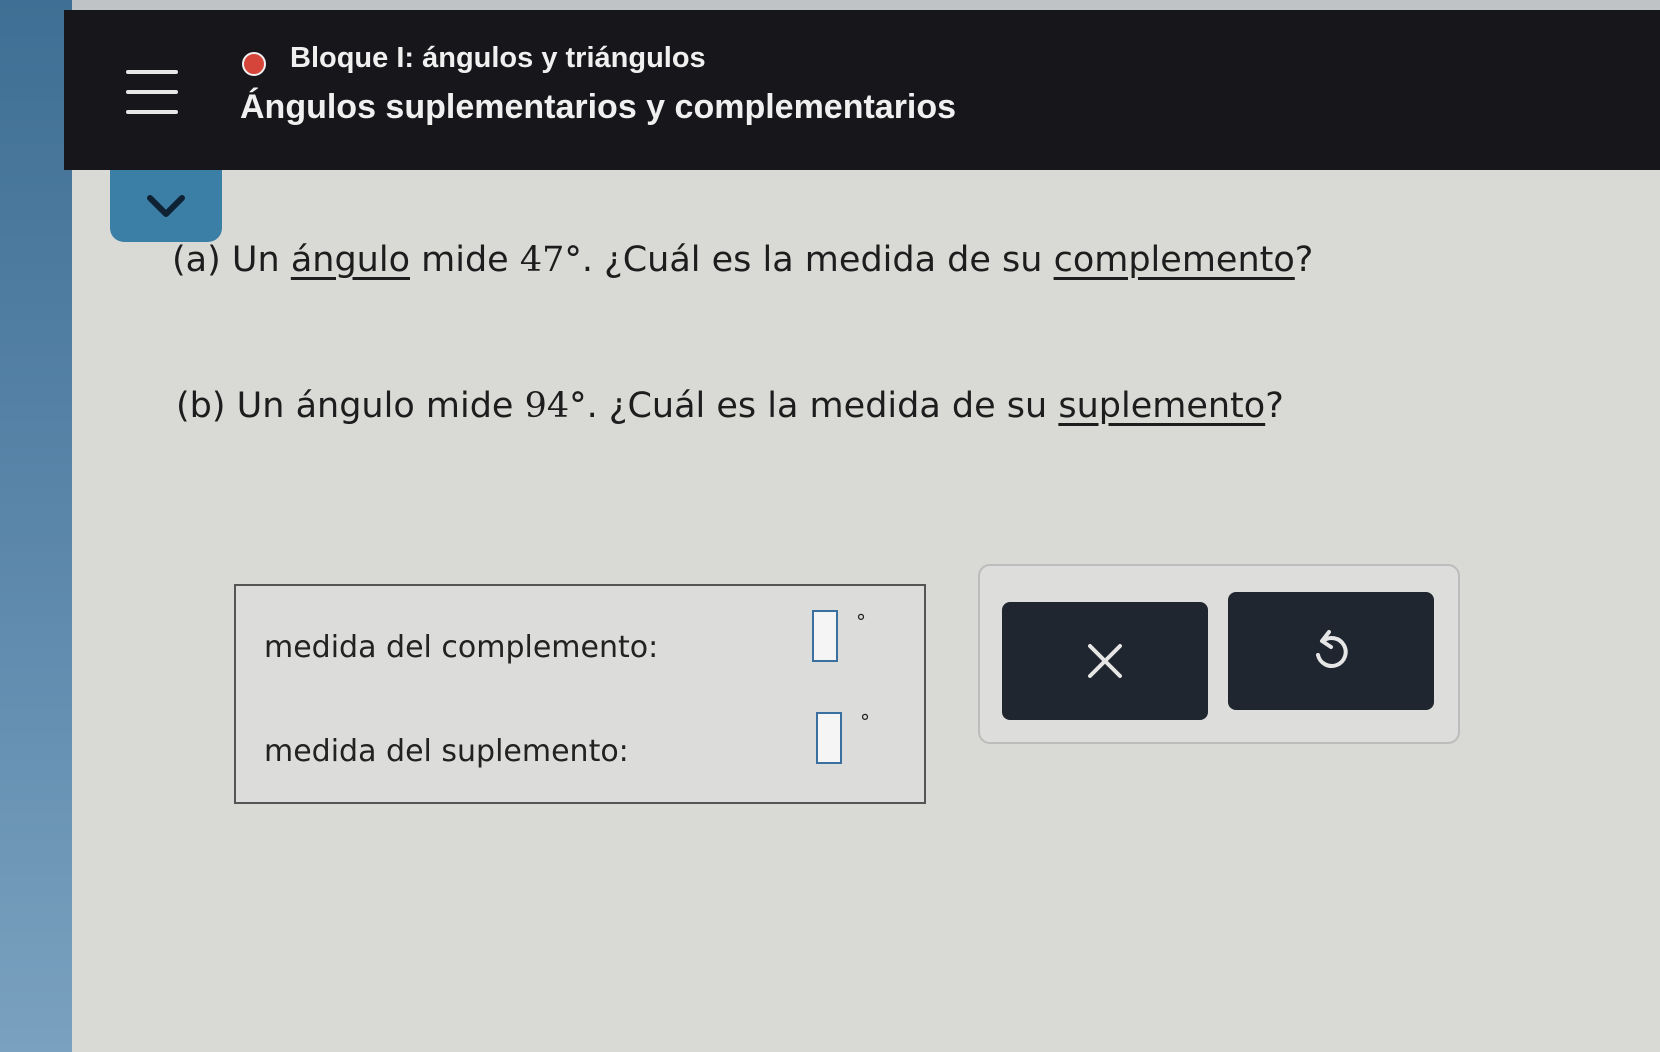 This screenshot has width=1660, height=1052. Describe the element at coordinates (196, 260) in the screenshot. I see `question-a-label: (a)` at that location.